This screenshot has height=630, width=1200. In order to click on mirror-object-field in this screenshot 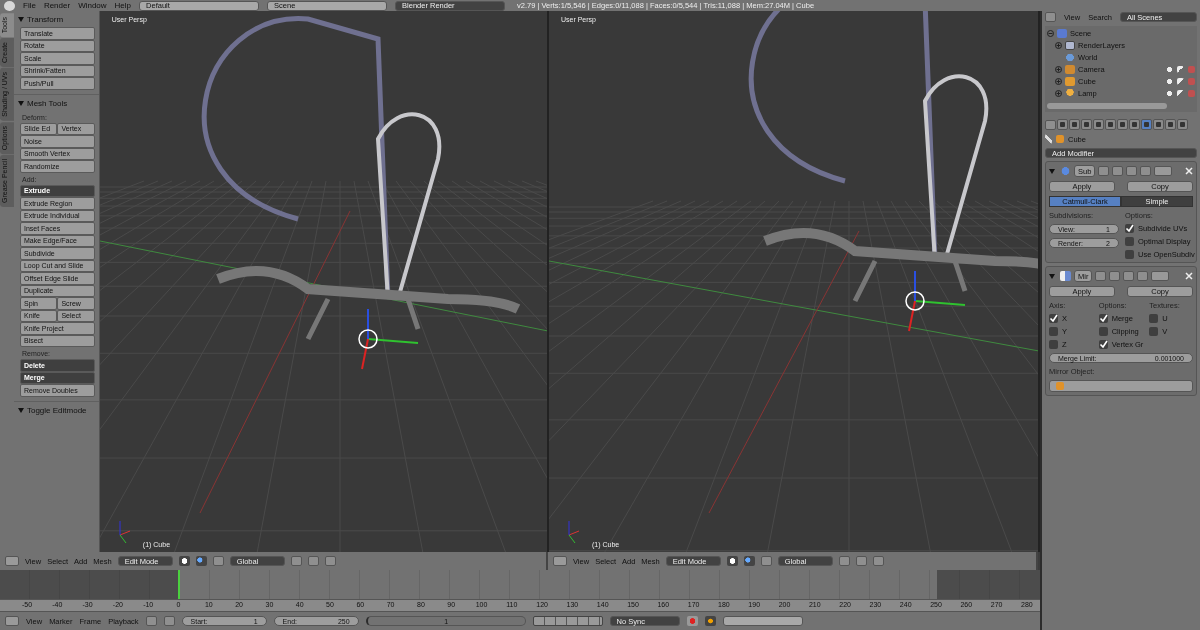, I will do `click(1121, 386)`.